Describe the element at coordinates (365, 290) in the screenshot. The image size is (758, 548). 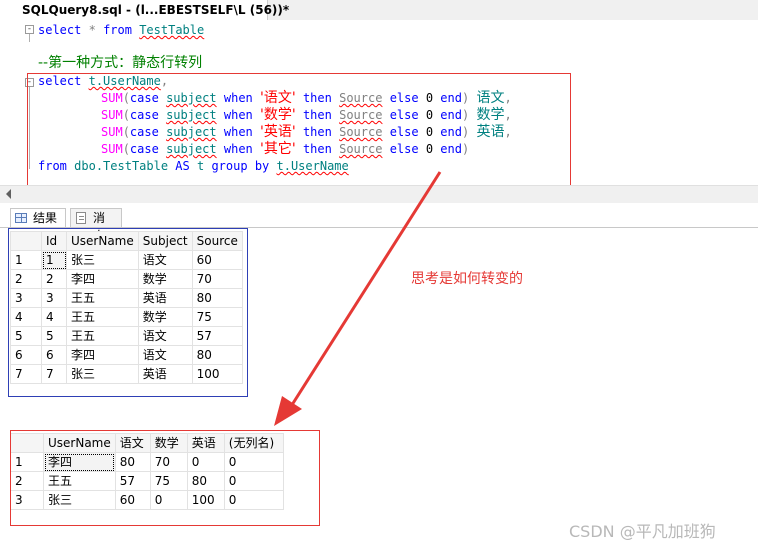
I see `arrow-shaft` at that location.